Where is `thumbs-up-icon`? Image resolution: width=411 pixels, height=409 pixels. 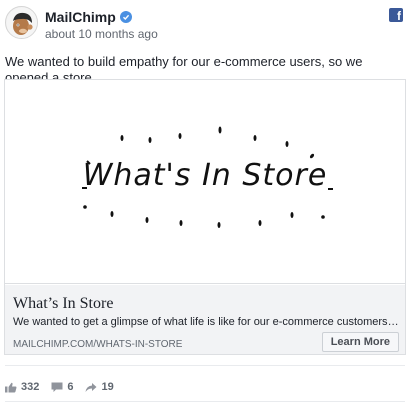
thumbs-up-icon is located at coordinates (11, 387).